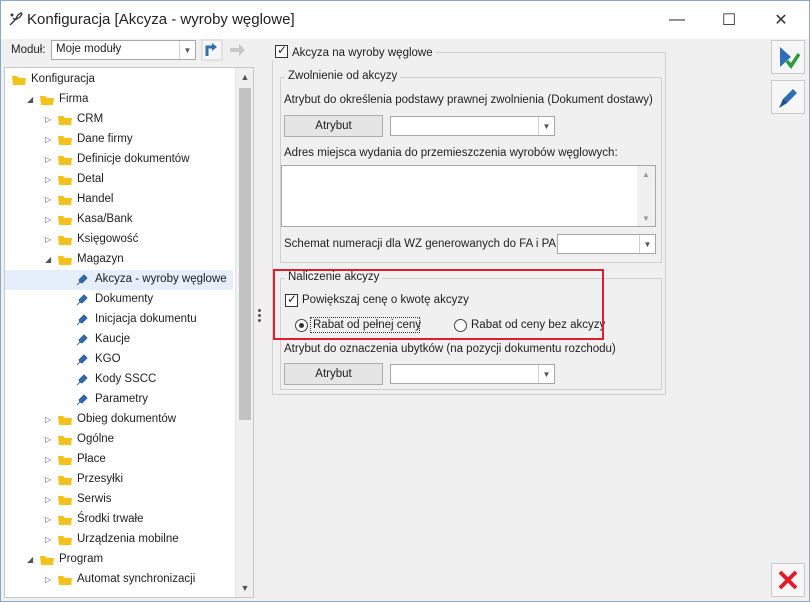  Describe the element at coordinates (119, 480) in the screenshot. I see `tree-item: ▷ Przesyłki` at that location.